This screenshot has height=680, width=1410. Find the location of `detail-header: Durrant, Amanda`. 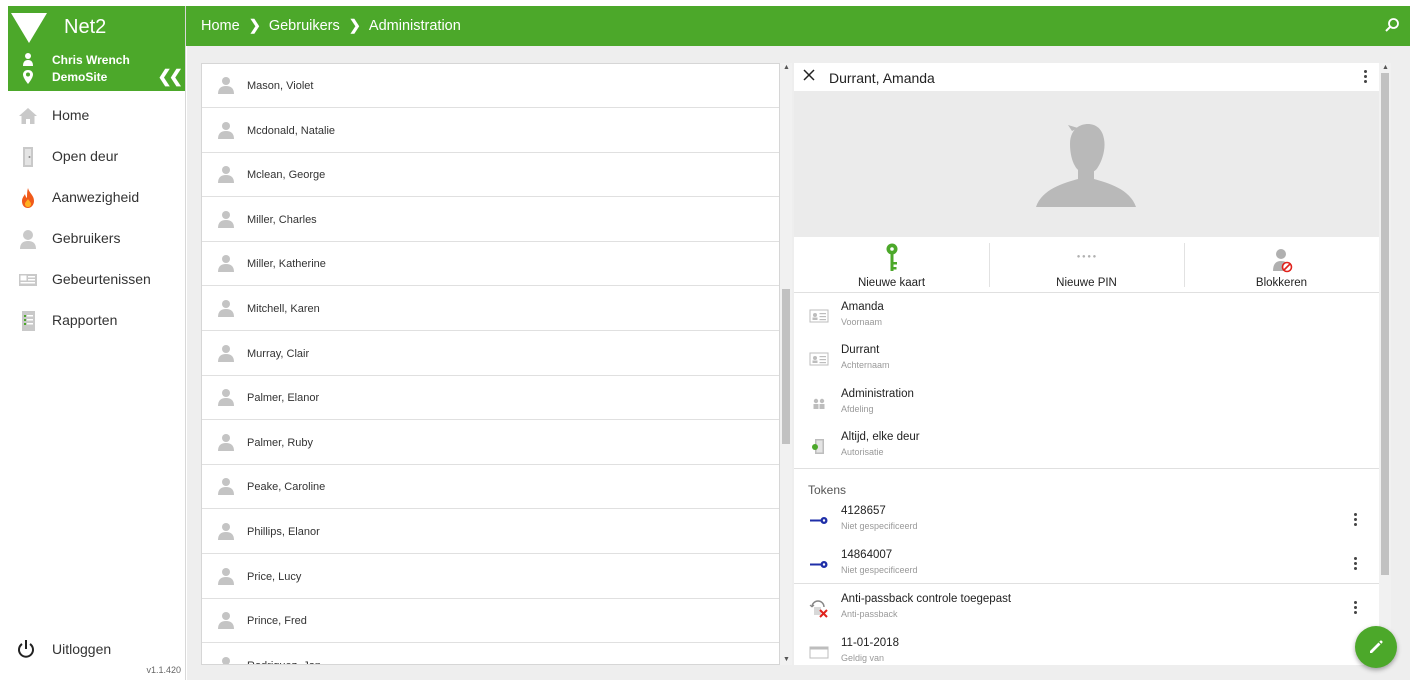

detail-header: Durrant, Amanda is located at coordinates (1086, 77).